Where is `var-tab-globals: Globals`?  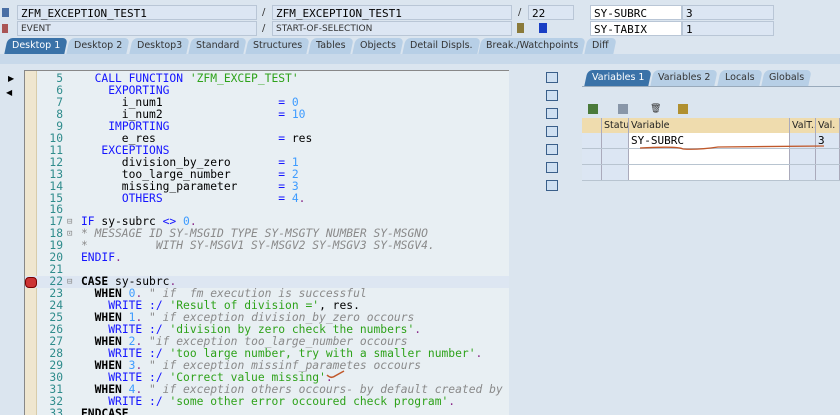 var-tab-globals: Globals is located at coordinates (786, 78).